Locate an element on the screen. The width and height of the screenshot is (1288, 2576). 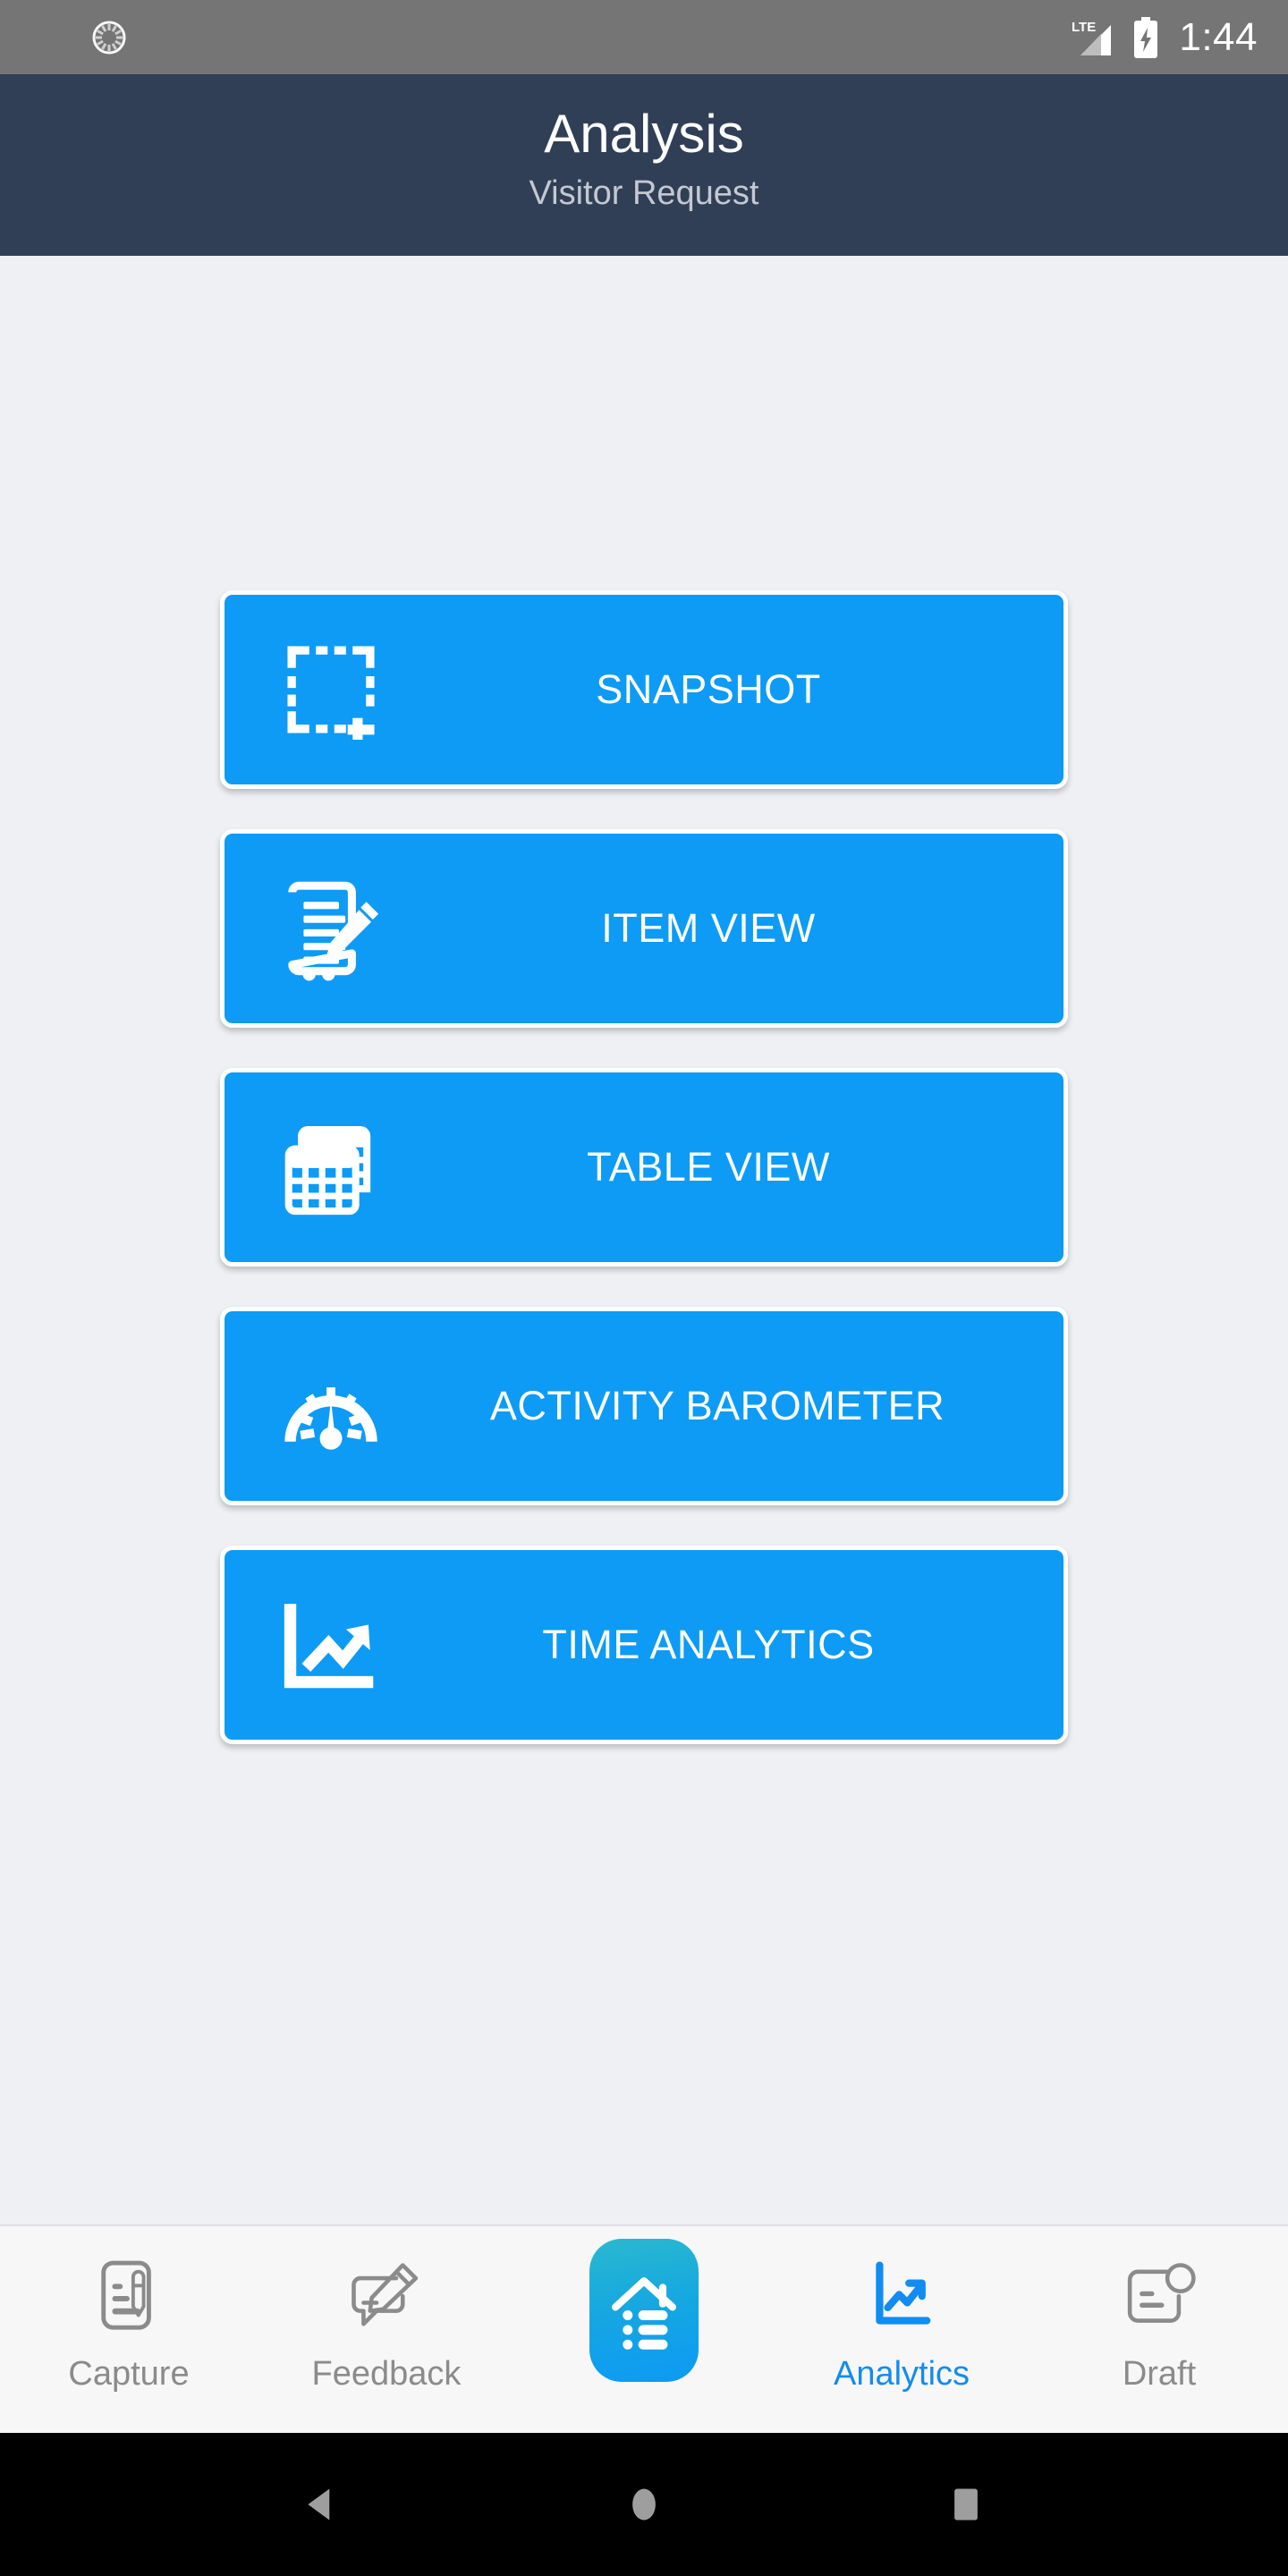
status-bar: LTE 1:44 is located at coordinates (644, 37).